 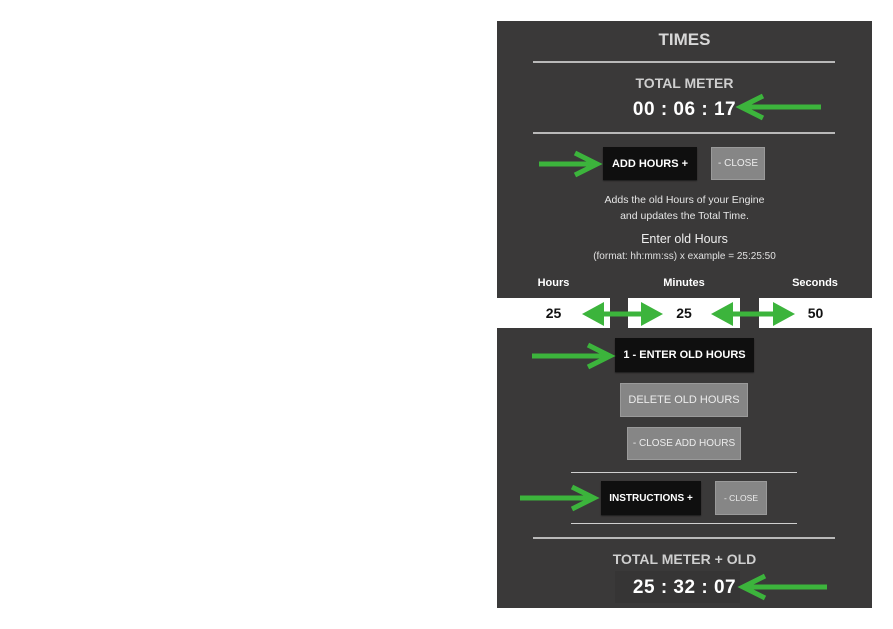 I want to click on seconds-label: Seconds, so click(x=815, y=283).